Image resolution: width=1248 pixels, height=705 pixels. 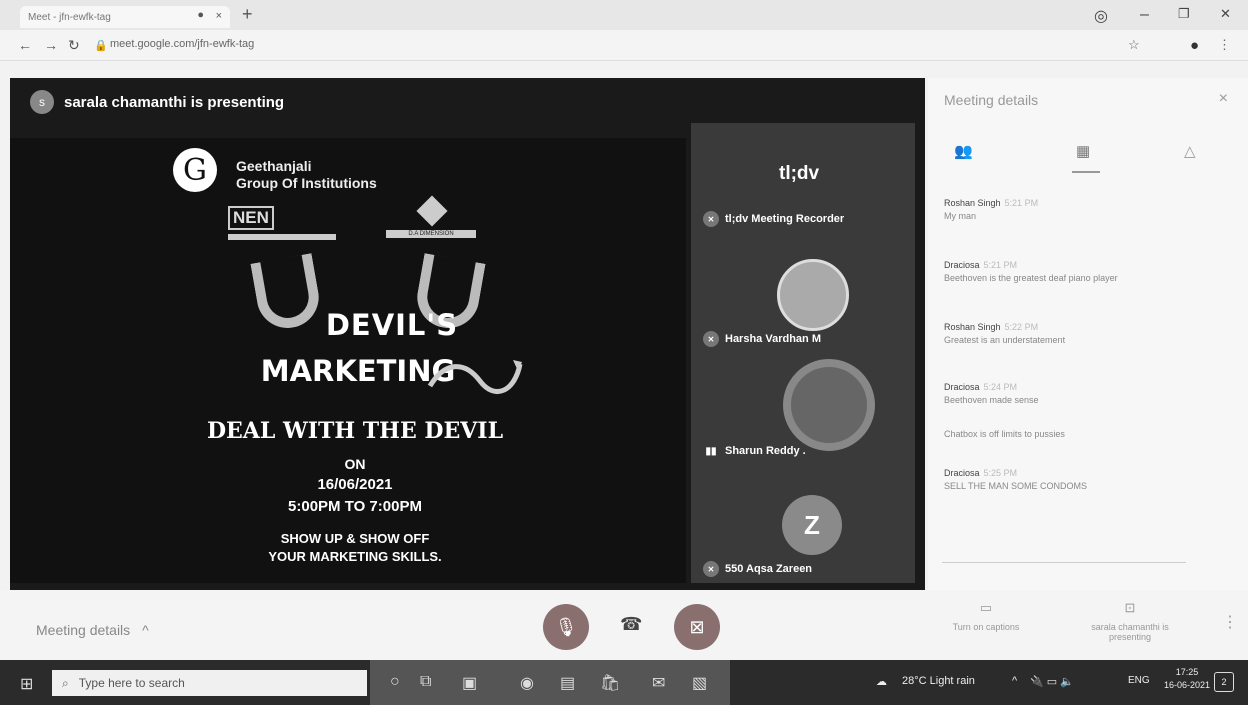 I want to click on minimize-button: –, so click(x=1144, y=15).